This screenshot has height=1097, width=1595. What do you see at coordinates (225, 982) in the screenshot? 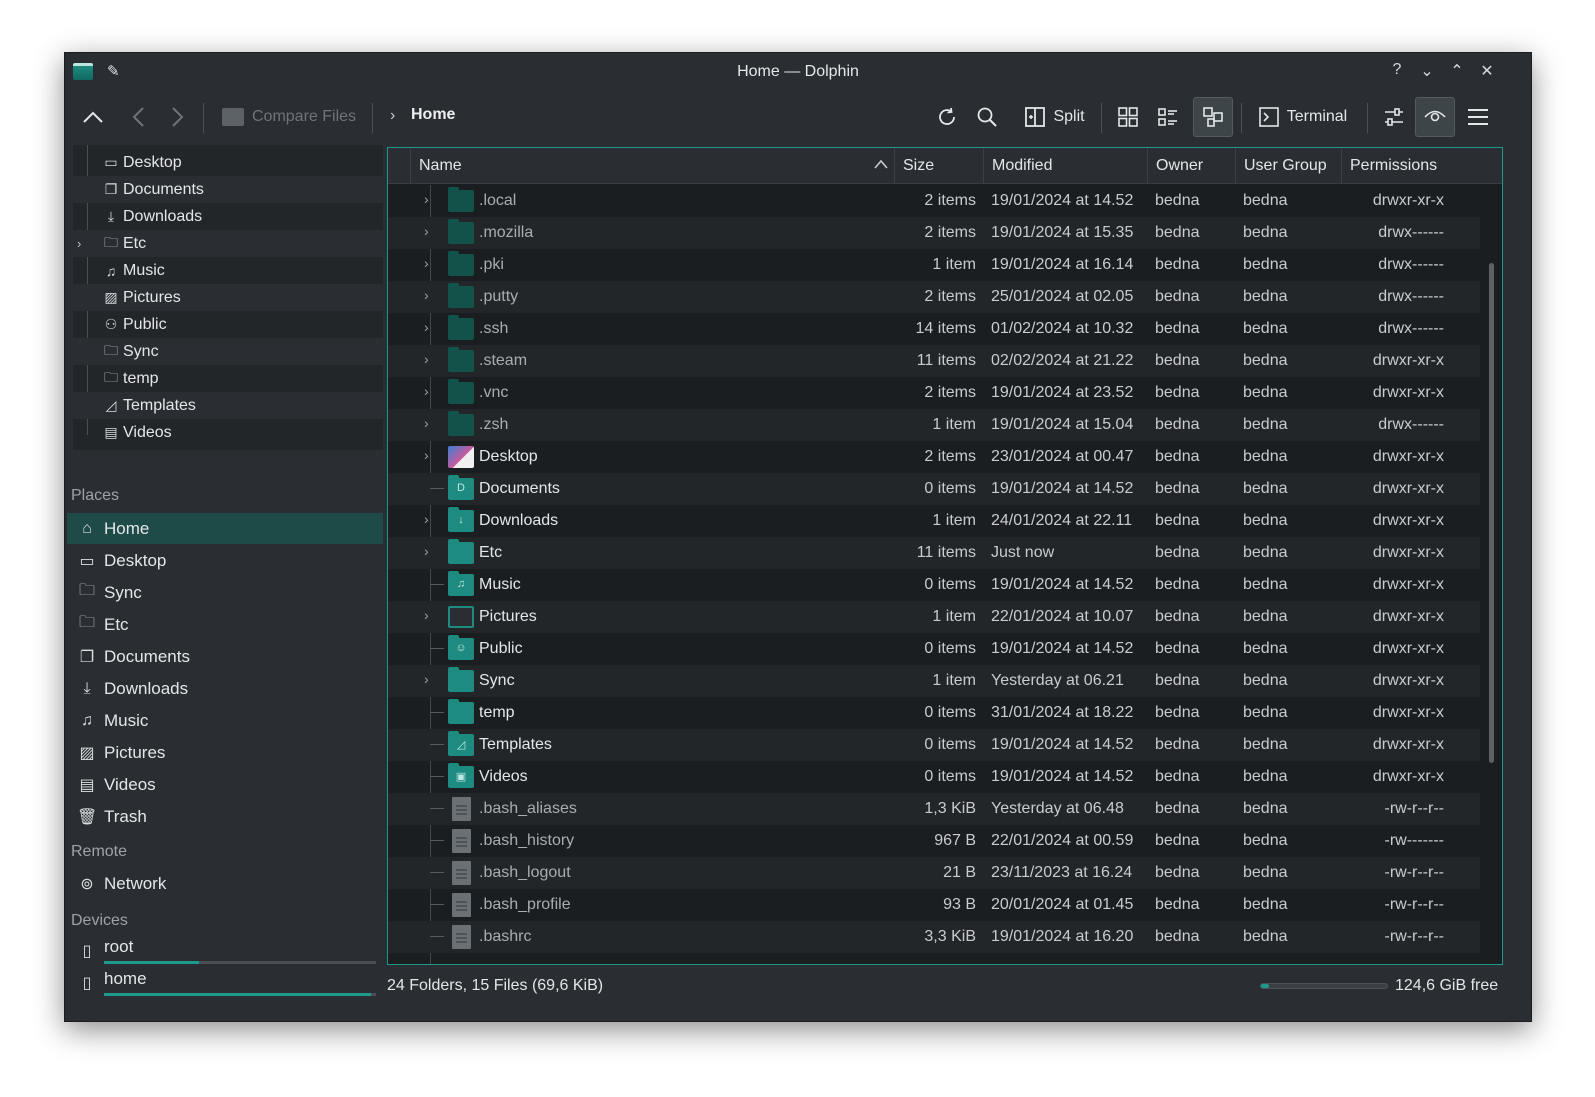
I see `device-item-home: ▯ home` at bounding box center [225, 982].